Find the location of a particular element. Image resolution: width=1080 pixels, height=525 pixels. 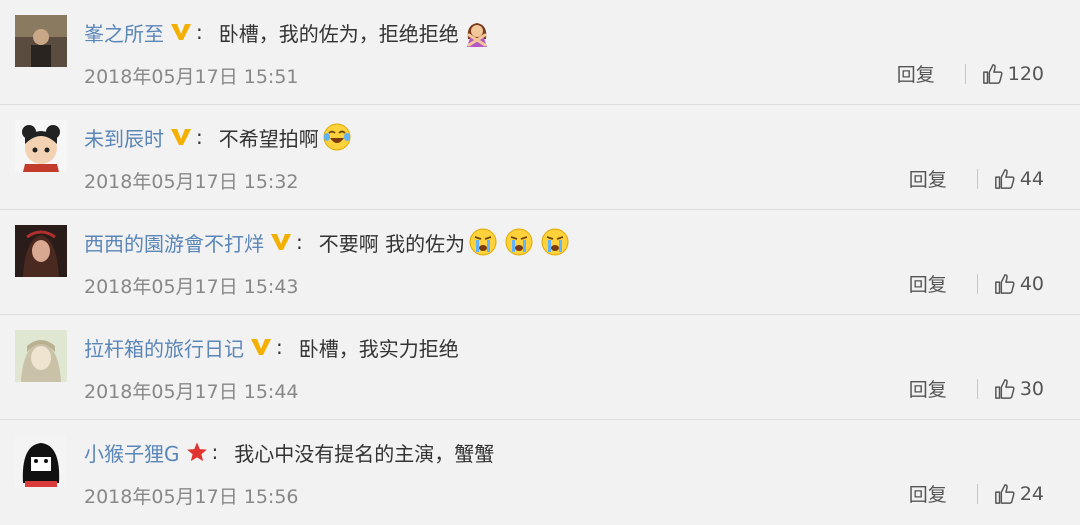

comment-text: 我心中没有提名的主演，蟹蟹 is located at coordinates (364, 453).